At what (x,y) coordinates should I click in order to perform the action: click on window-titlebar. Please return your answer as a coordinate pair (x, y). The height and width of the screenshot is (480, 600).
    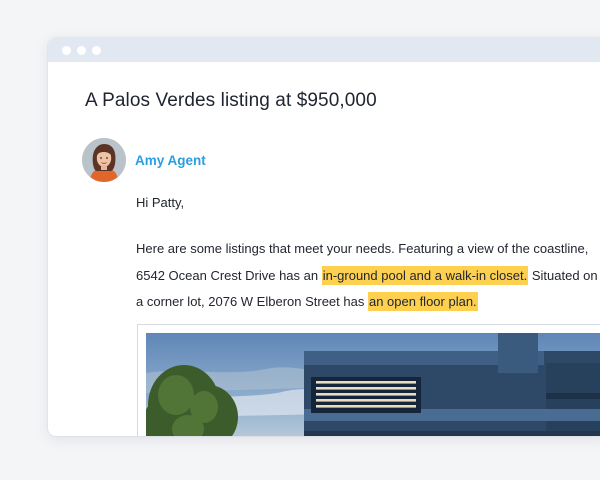
    Looking at the image, I should click on (324, 50).